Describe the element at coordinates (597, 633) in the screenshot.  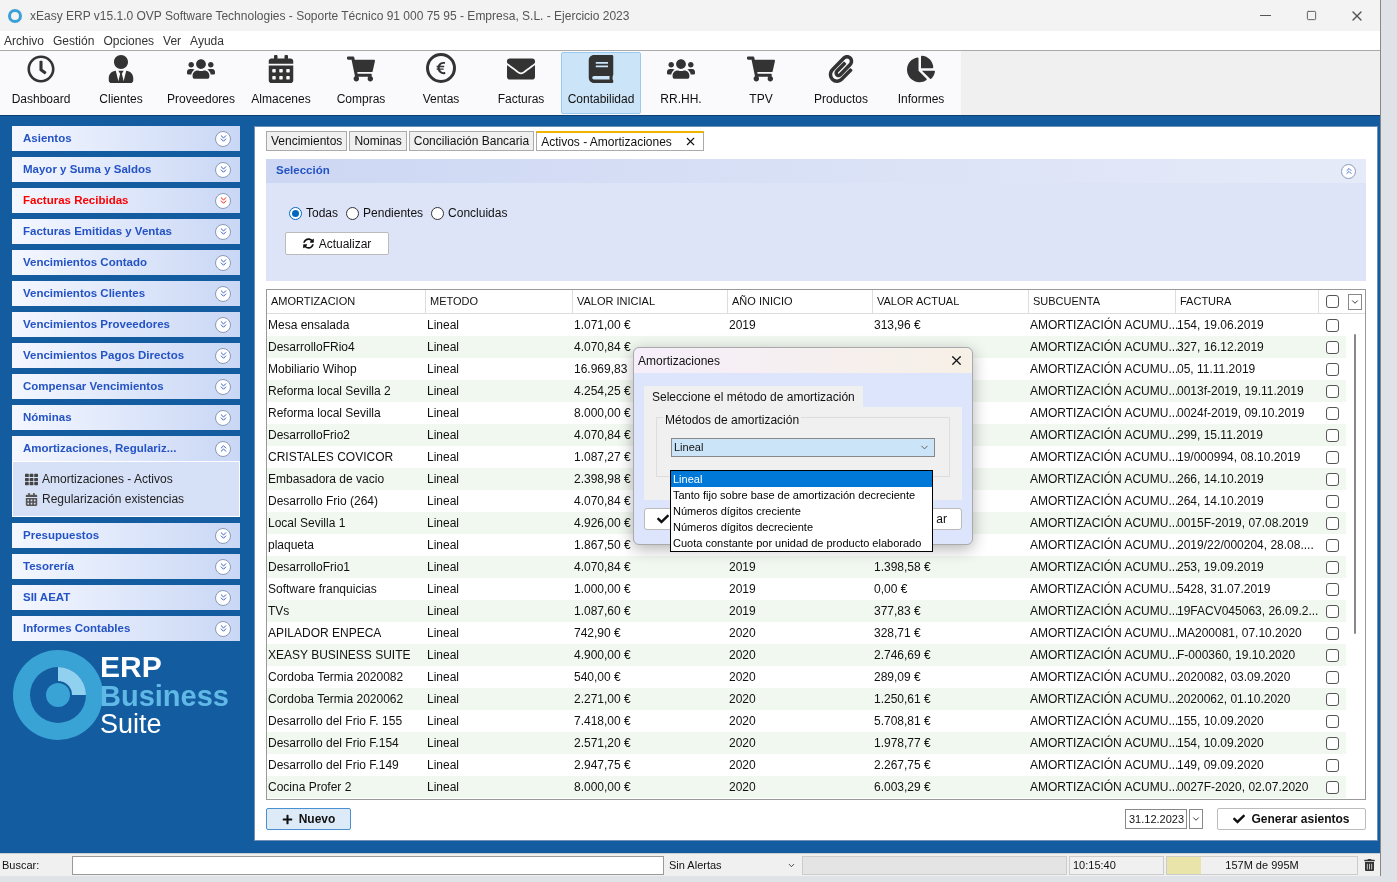
I see `table-cell-text: 742,90 €` at that location.